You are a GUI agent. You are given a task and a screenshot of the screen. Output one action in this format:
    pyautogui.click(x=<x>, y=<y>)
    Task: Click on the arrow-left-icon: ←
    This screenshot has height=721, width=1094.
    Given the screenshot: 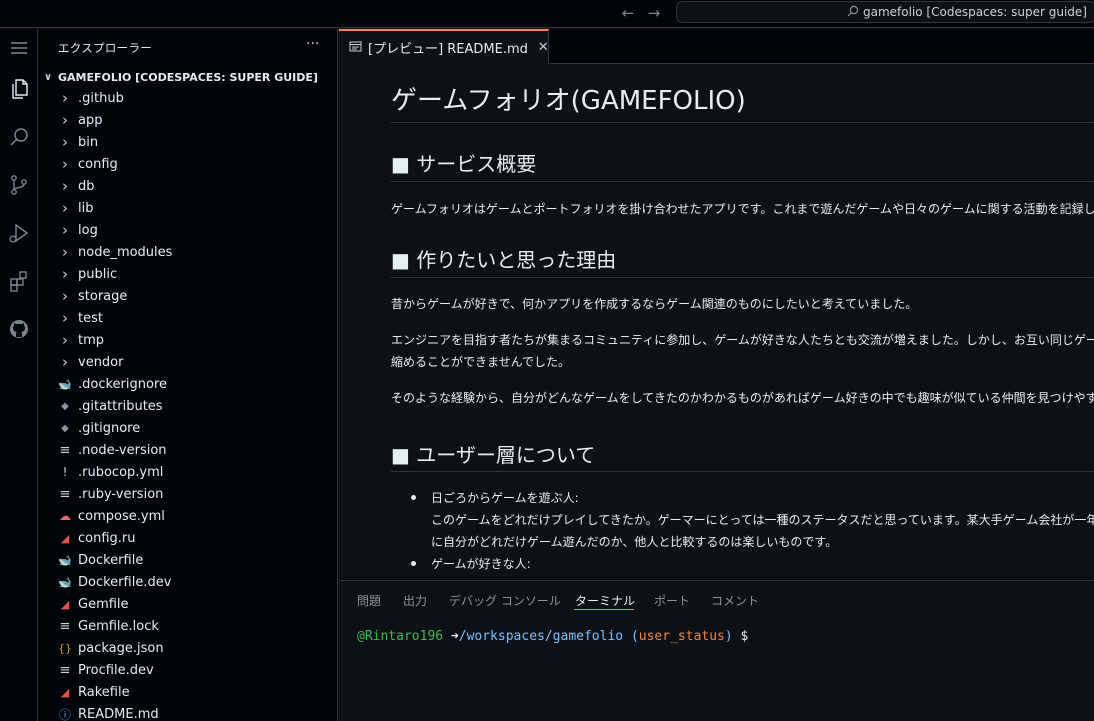 What is the action you would take?
    pyautogui.click(x=628, y=13)
    